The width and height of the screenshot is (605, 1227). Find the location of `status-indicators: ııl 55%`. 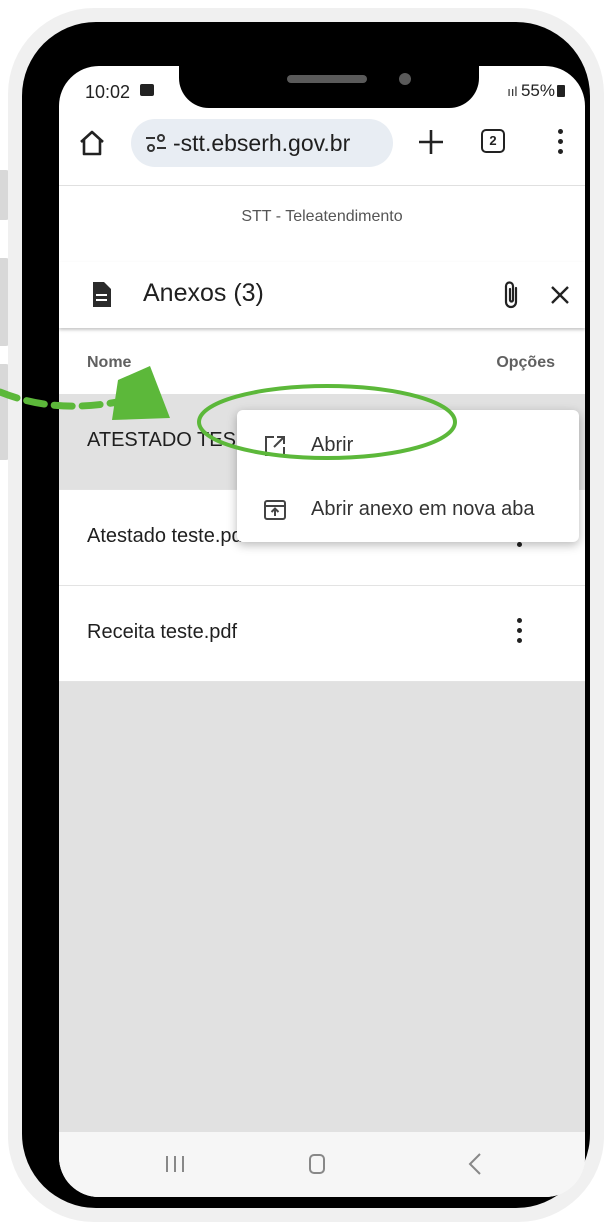

status-indicators: ııl 55% is located at coordinates (536, 91).